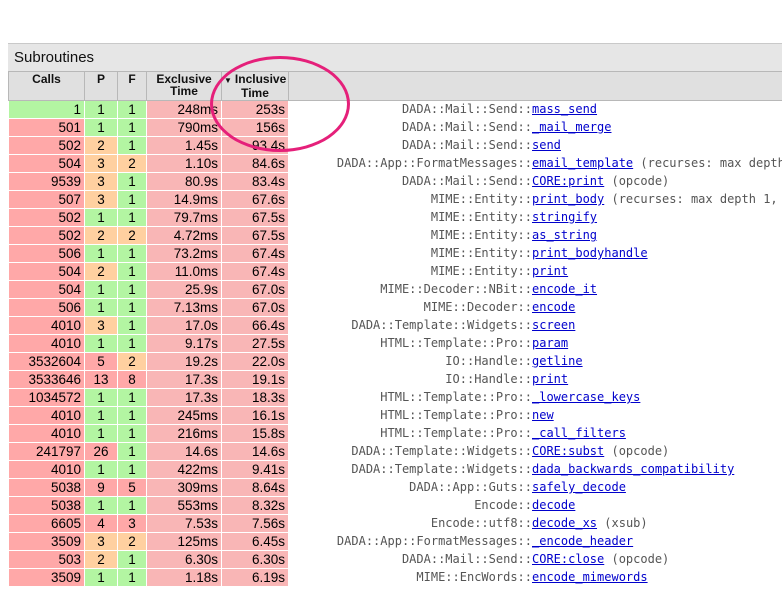 The image size is (782, 589). Describe the element at coordinates (255, 559) in the screenshot. I see `inclusive-time-cell: 6.30s` at that location.